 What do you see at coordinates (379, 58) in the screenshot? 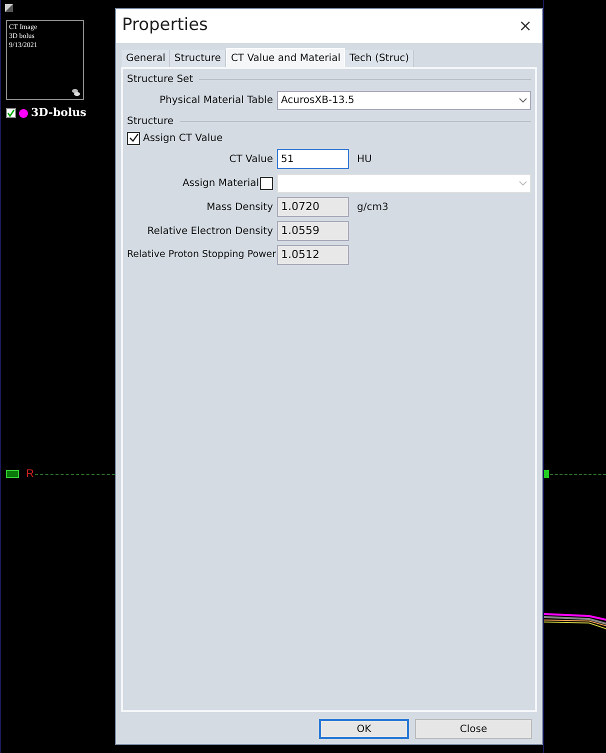
I see `tab: Tech (Struc)` at bounding box center [379, 58].